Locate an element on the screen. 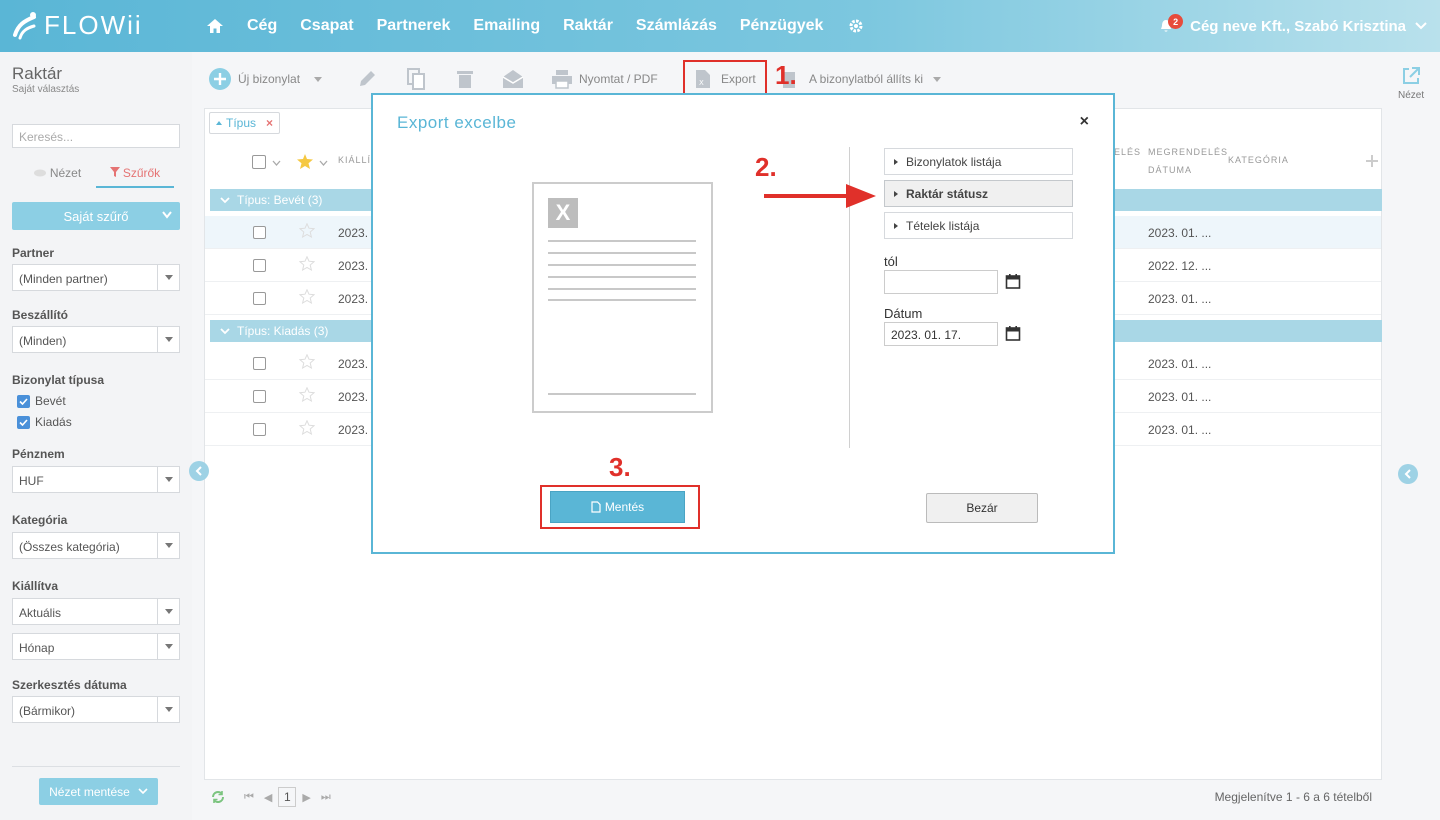 This screenshot has height=820, width=1440. select-all-checkbox is located at coordinates (259, 162).